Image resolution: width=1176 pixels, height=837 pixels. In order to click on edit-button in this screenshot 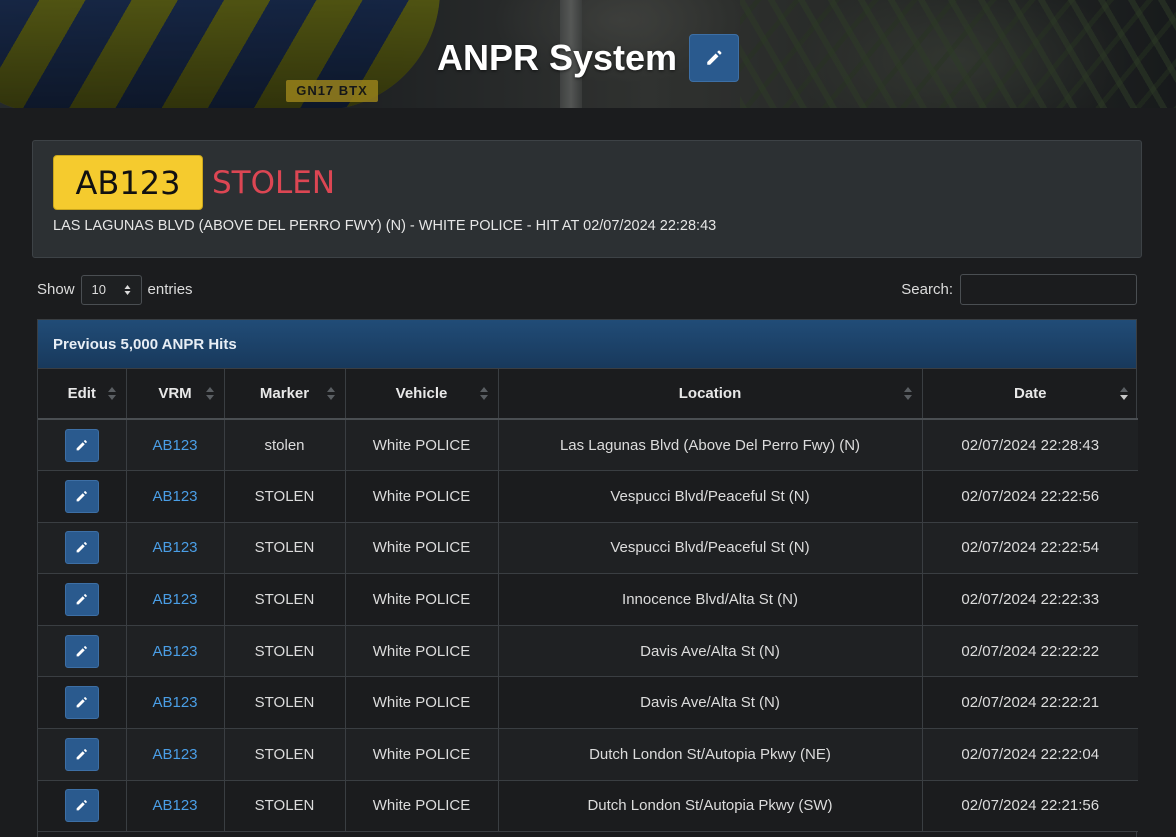, I will do `click(714, 58)`.